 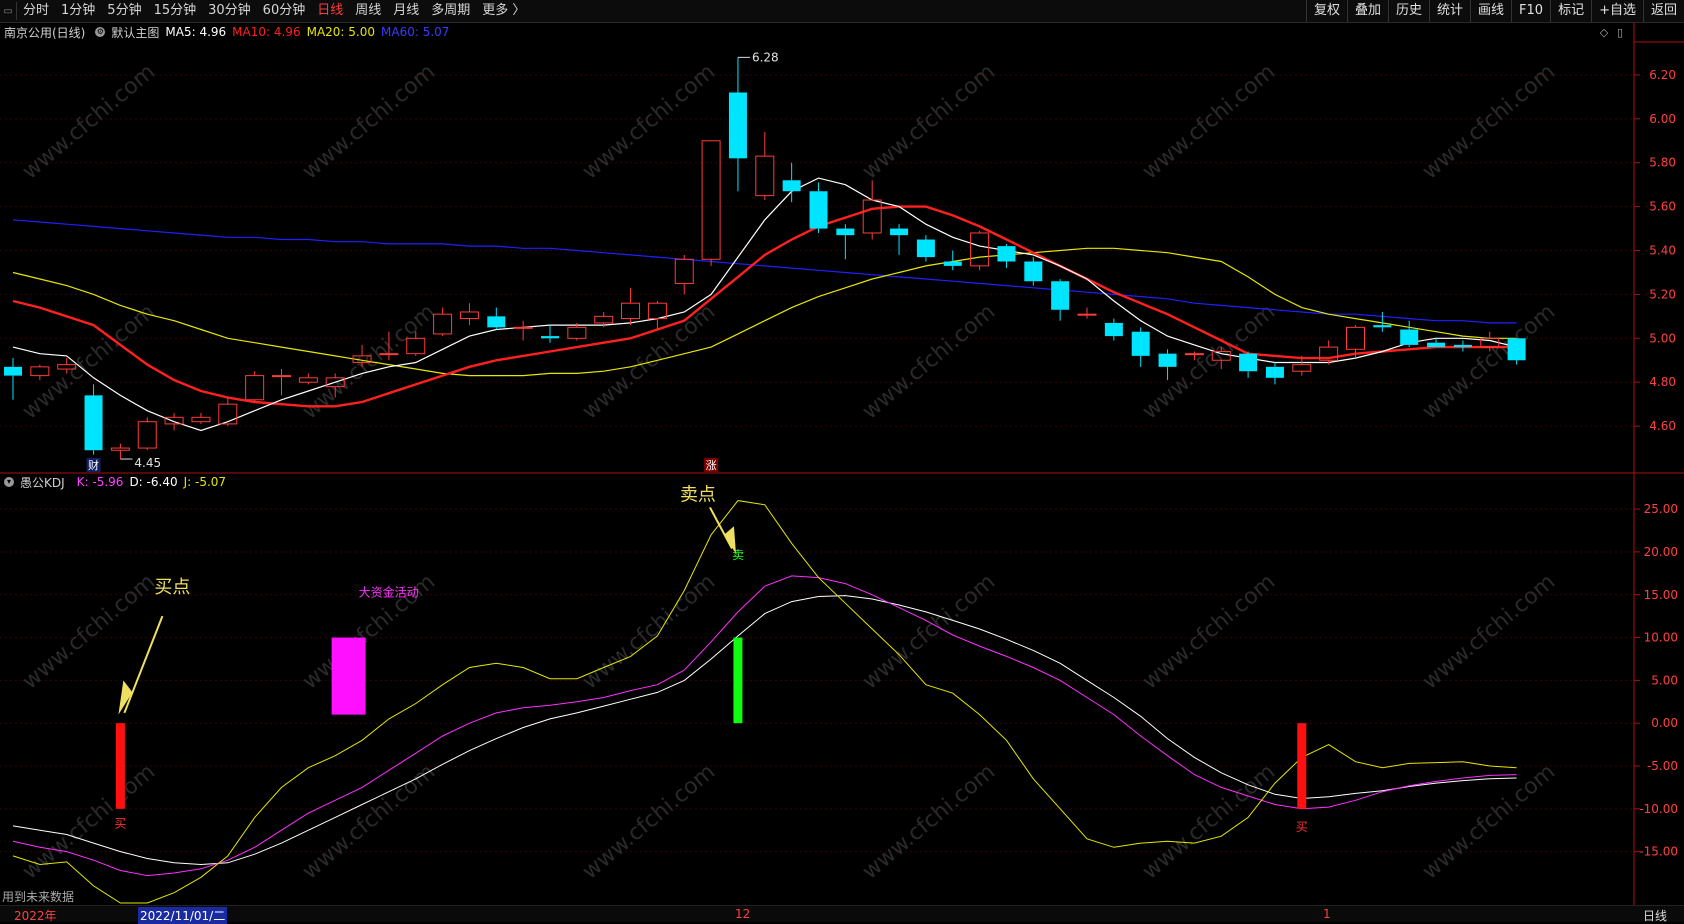 What do you see at coordinates (1662, 119) in the screenshot?
I see `y-tick-label: 6.00` at bounding box center [1662, 119].